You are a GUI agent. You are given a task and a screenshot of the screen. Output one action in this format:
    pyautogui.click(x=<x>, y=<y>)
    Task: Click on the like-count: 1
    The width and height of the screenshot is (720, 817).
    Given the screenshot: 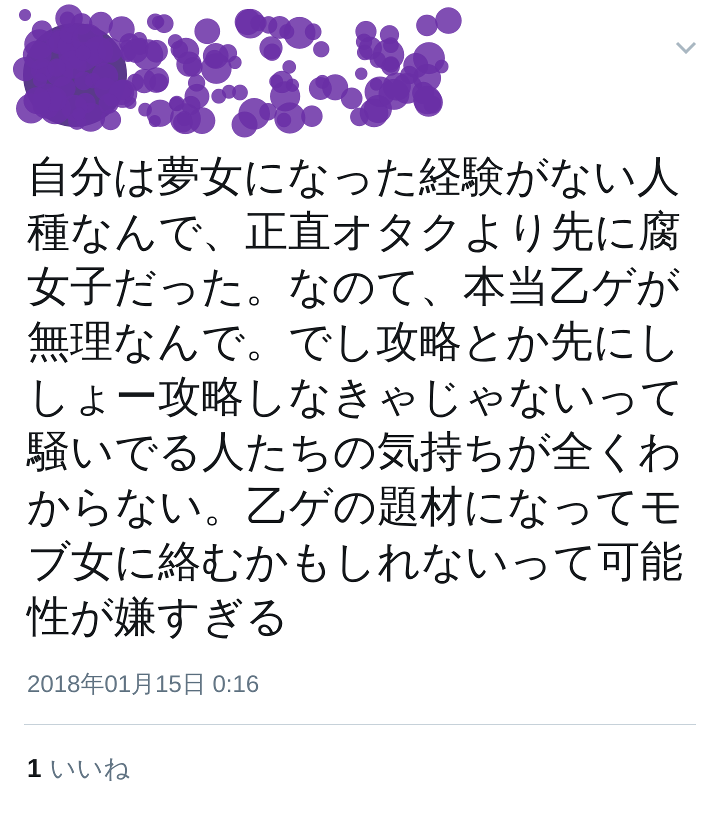 What is the action you would take?
    pyautogui.click(x=34, y=768)
    